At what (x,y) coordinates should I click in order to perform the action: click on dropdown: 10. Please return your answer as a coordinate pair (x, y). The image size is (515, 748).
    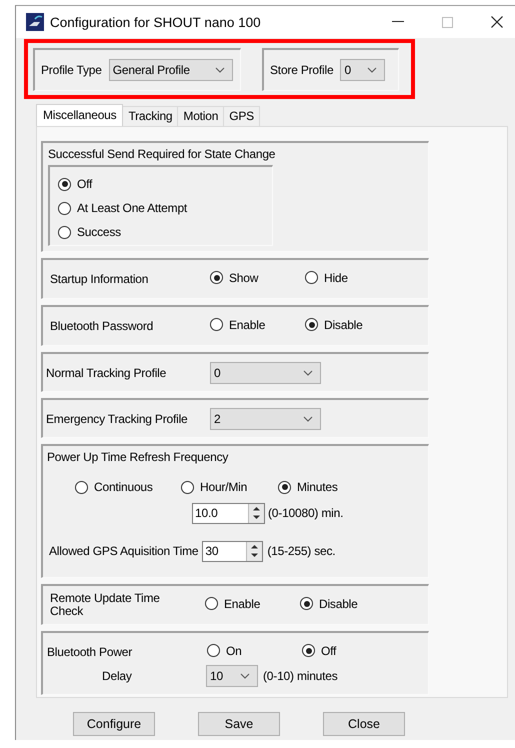
    Looking at the image, I should click on (232, 676).